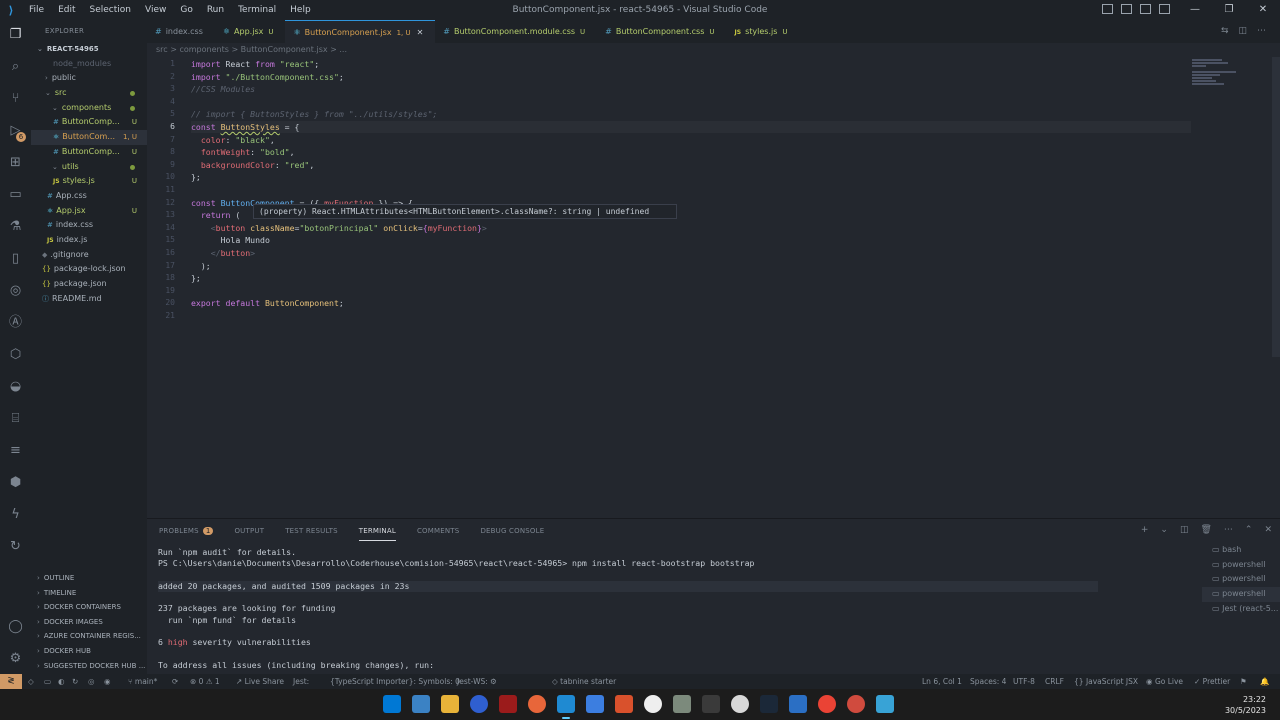 The width and height of the screenshot is (1280, 720). What do you see at coordinates (75, 681) in the screenshot?
I see `sync-icon: ↻` at bounding box center [75, 681].